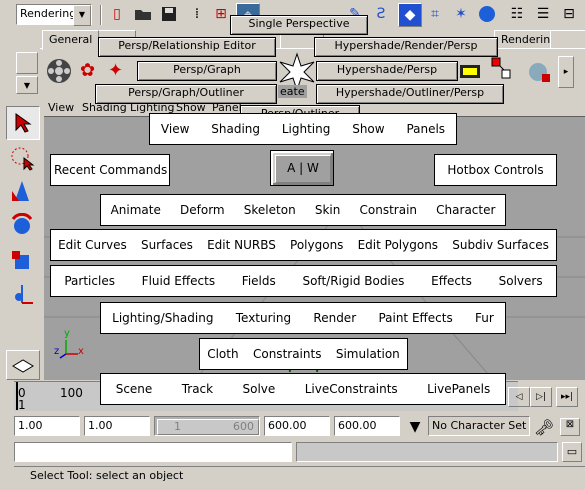  What do you see at coordinates (451, 281) in the screenshot?
I see `hotbox-effects: Effects` at bounding box center [451, 281].